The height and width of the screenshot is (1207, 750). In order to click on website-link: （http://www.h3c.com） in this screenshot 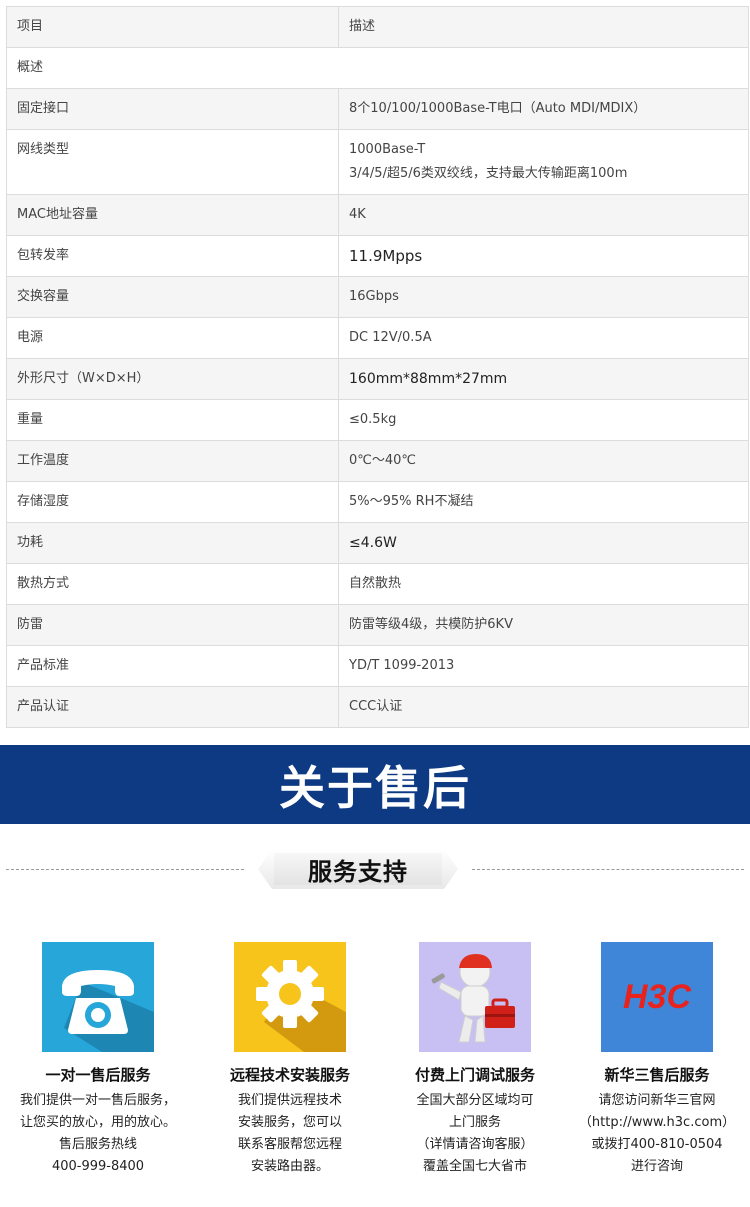, I will do `click(657, 1123)`.